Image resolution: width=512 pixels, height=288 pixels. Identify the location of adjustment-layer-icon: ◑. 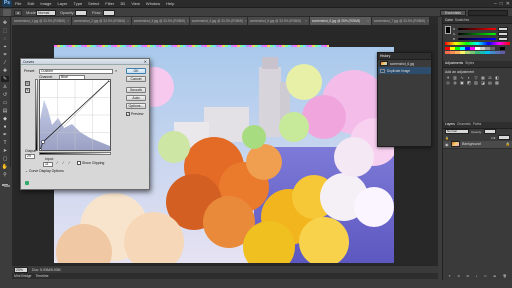
(476, 276).